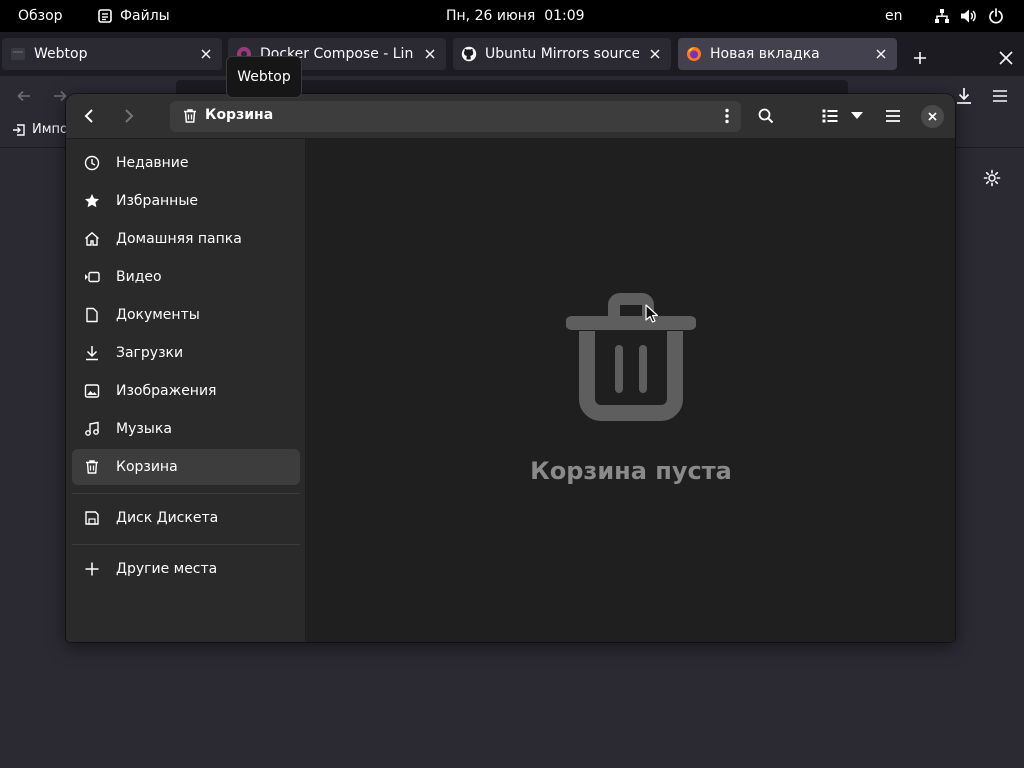  Describe the element at coordinates (18, 54) in the screenshot. I see `webtop-icon` at that location.